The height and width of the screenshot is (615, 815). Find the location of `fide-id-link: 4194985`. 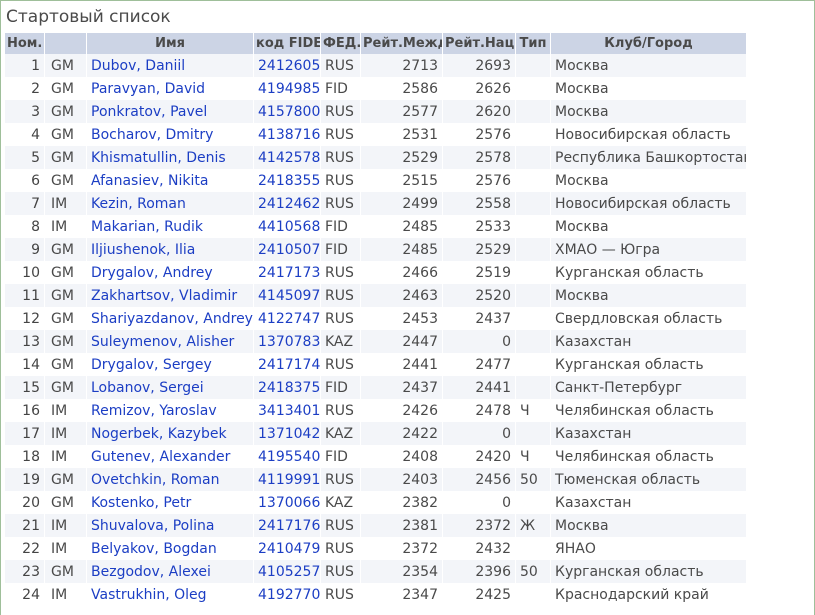

fide-id-link: 4194985 is located at coordinates (287, 88).